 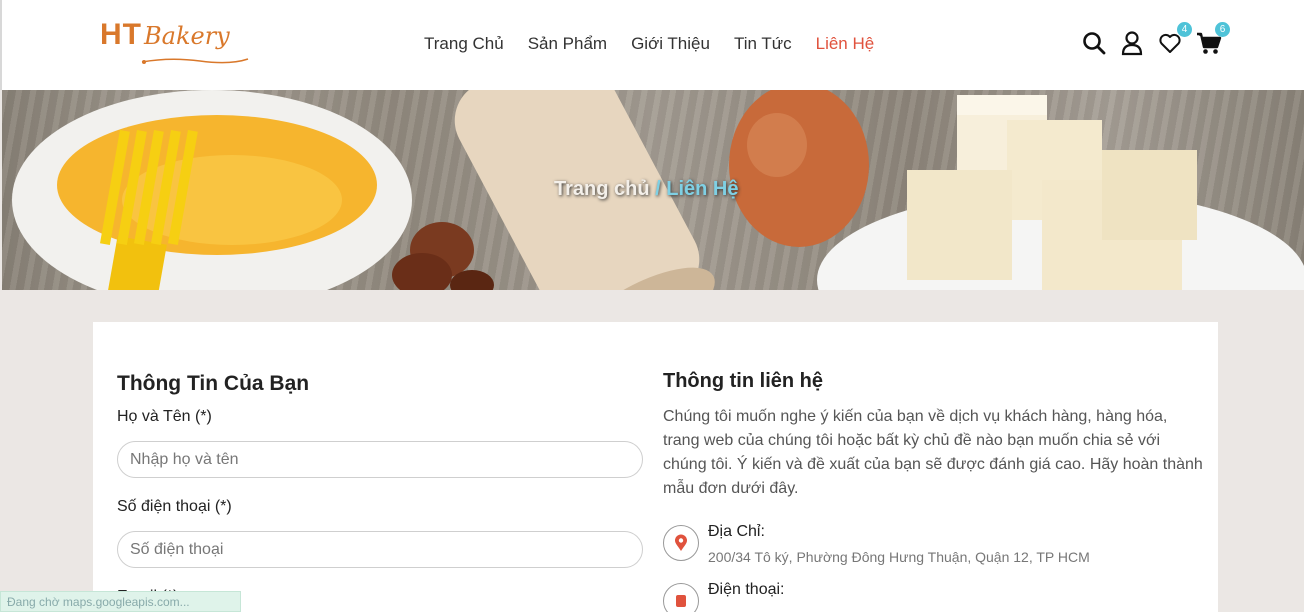 What do you see at coordinates (702, 189) in the screenshot?
I see `breadcrumb-current: Liên Hệ` at bounding box center [702, 189].